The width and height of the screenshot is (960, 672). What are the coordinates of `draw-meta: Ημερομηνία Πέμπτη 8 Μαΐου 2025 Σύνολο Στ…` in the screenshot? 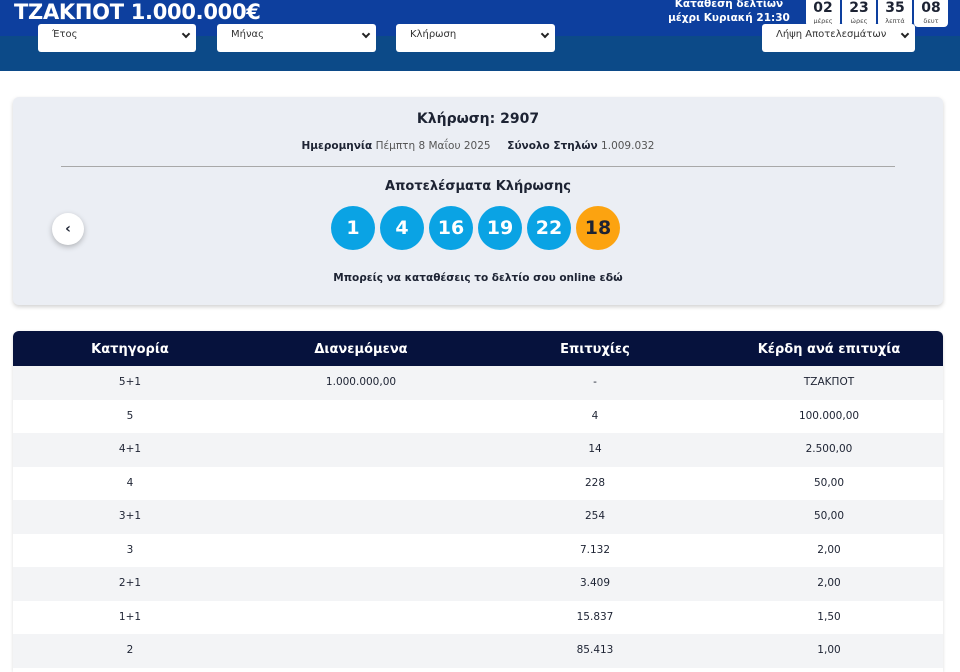 It's located at (478, 146).